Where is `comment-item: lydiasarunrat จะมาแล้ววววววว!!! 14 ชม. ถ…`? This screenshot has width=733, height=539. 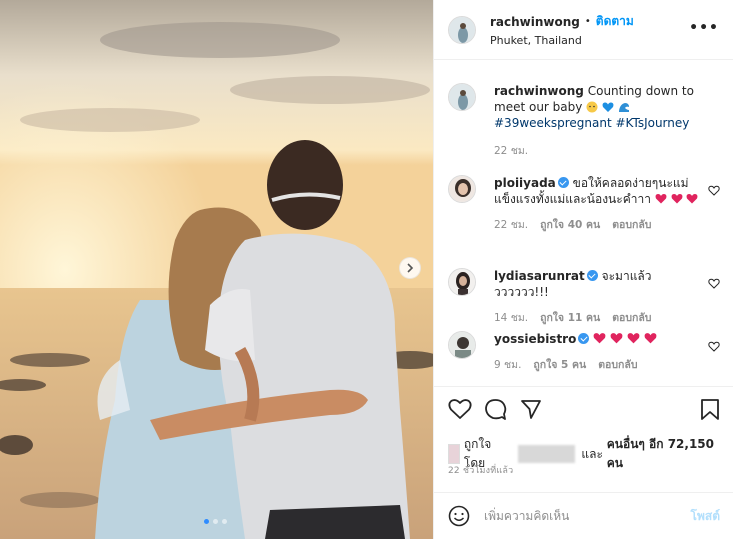
comment-item: lydiasarunrat จะมาแล้ววววววว!!! 14 ชม. ถ… is located at coordinates (584, 297).